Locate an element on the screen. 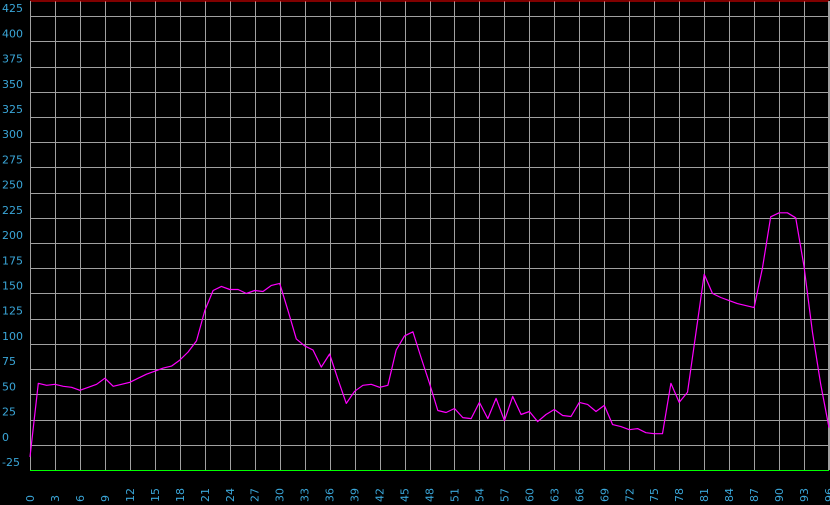  x-tick-label: 90 is located at coordinates (779, 495).